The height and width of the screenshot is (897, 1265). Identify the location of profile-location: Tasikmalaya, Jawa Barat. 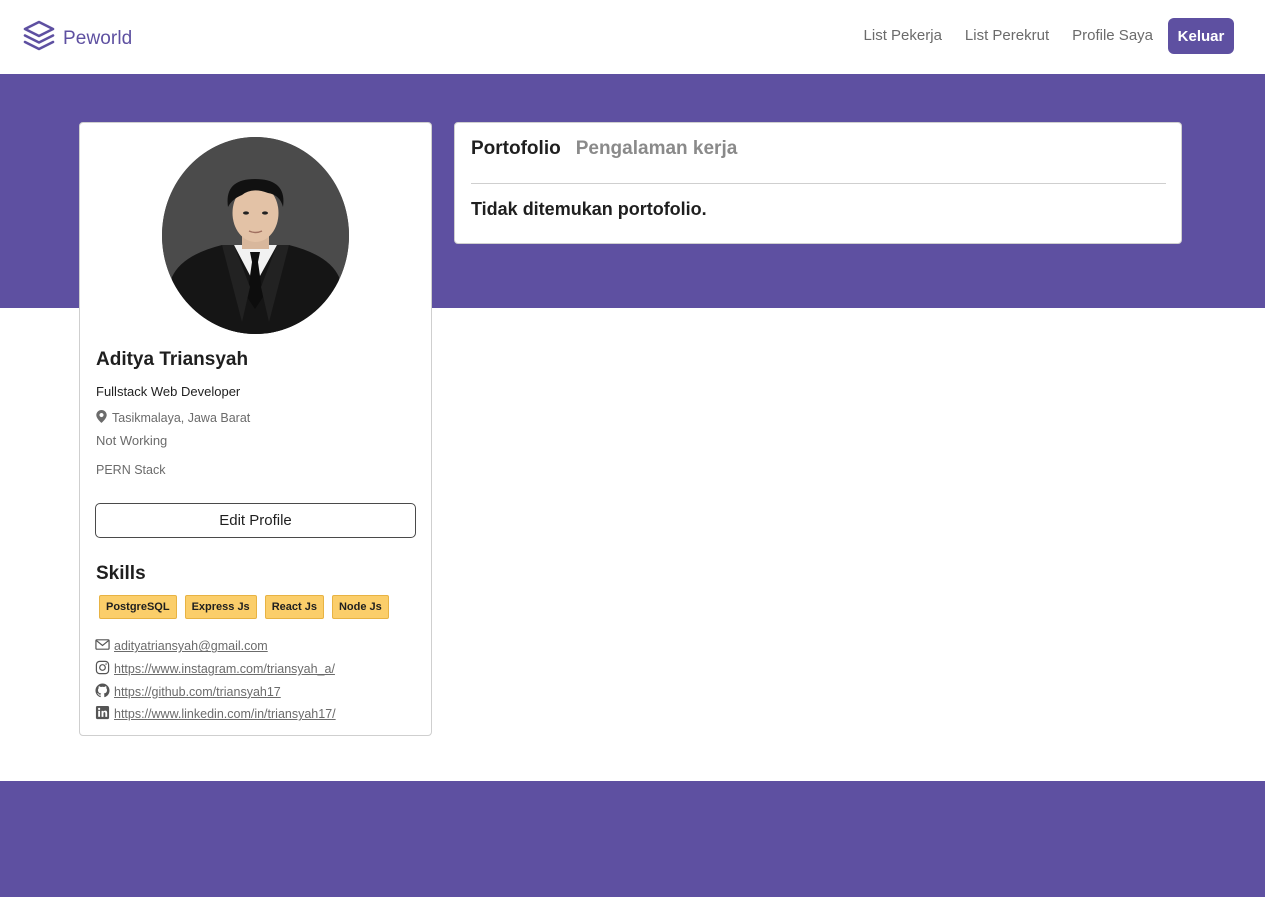
(173, 418).